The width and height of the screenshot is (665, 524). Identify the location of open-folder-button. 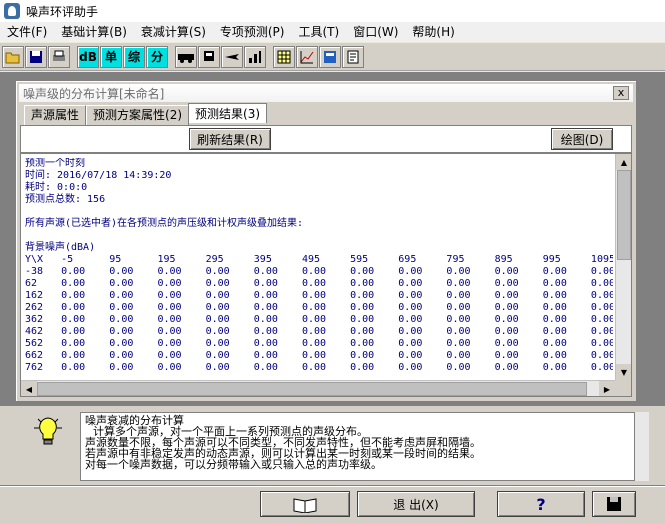
(13, 56).